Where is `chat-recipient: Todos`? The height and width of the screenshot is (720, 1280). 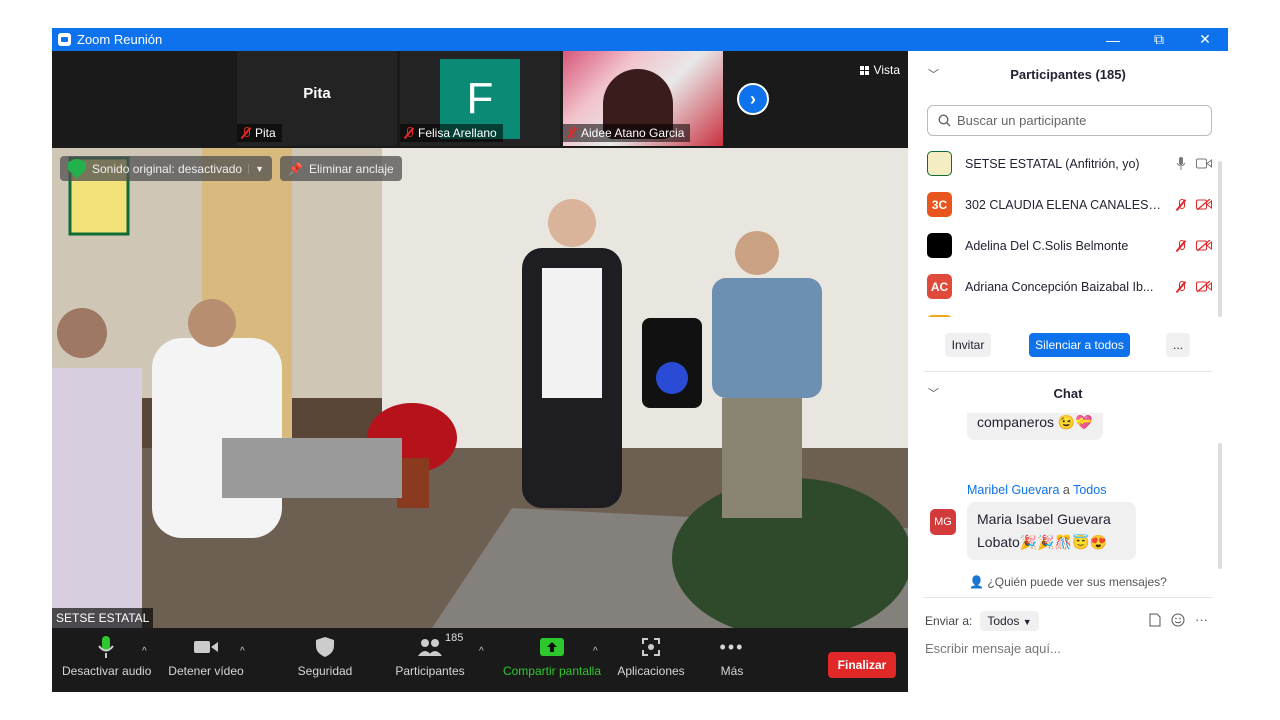
chat-recipient: Todos is located at coordinates (1090, 490).